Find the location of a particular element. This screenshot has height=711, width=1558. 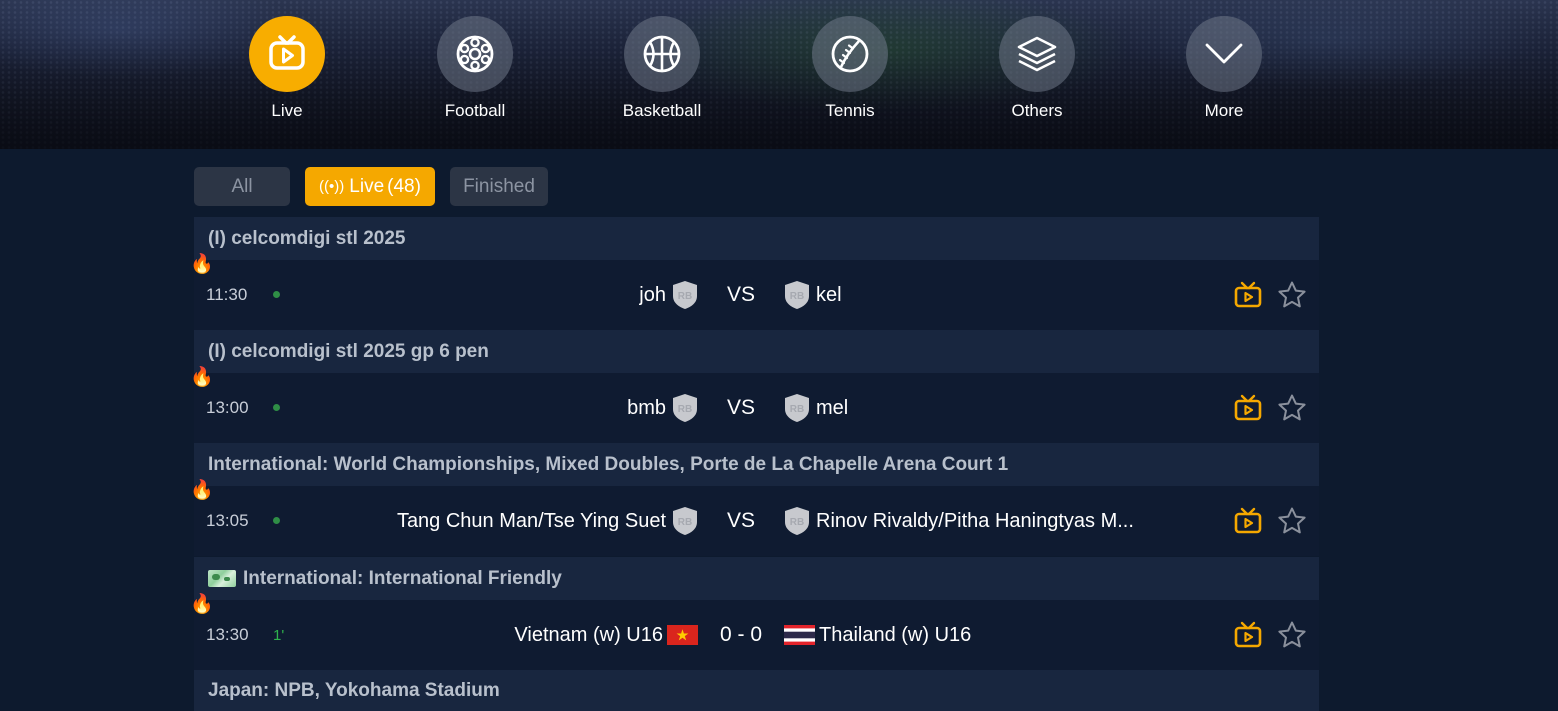

tab-finished-label: Finished is located at coordinates (499, 186).